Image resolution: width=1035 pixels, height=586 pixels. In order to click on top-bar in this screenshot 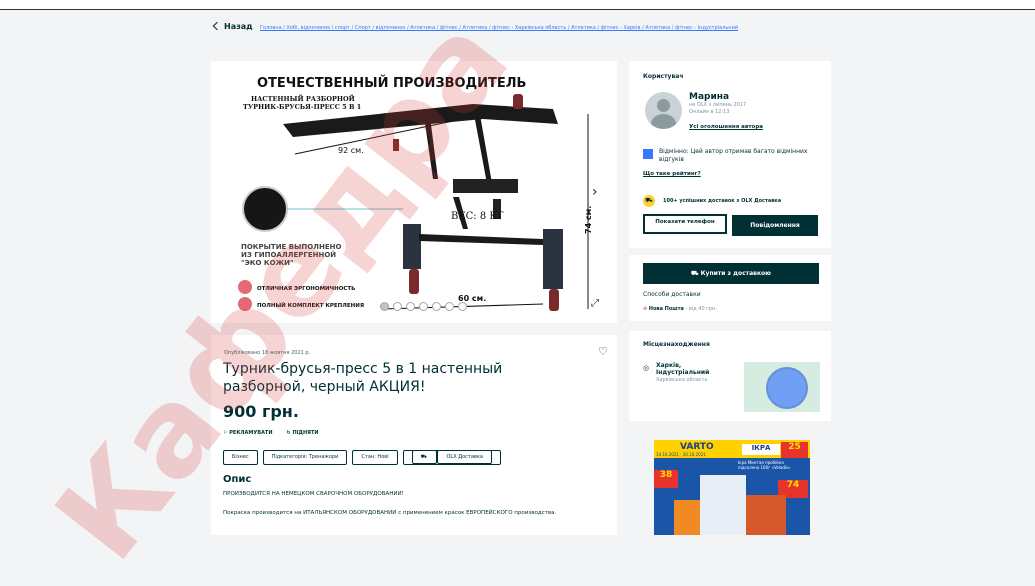, I will do `click(517, 5)`.